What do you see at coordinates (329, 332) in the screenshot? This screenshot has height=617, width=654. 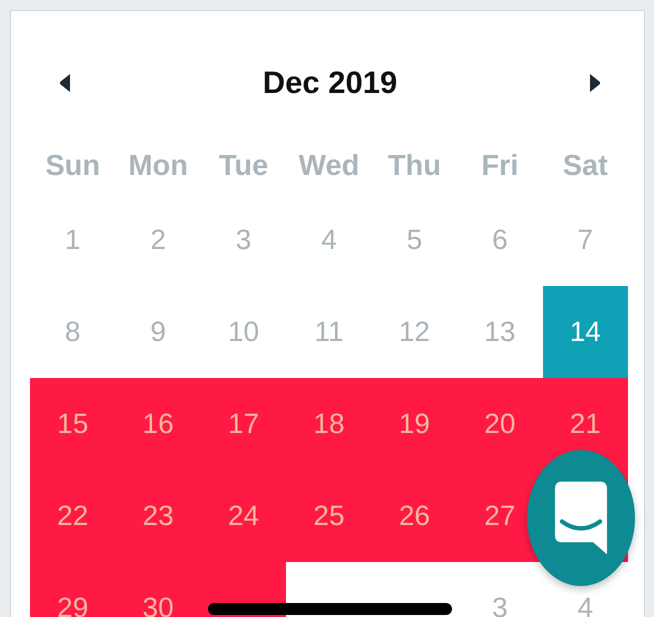 I see `day-number: 11` at bounding box center [329, 332].